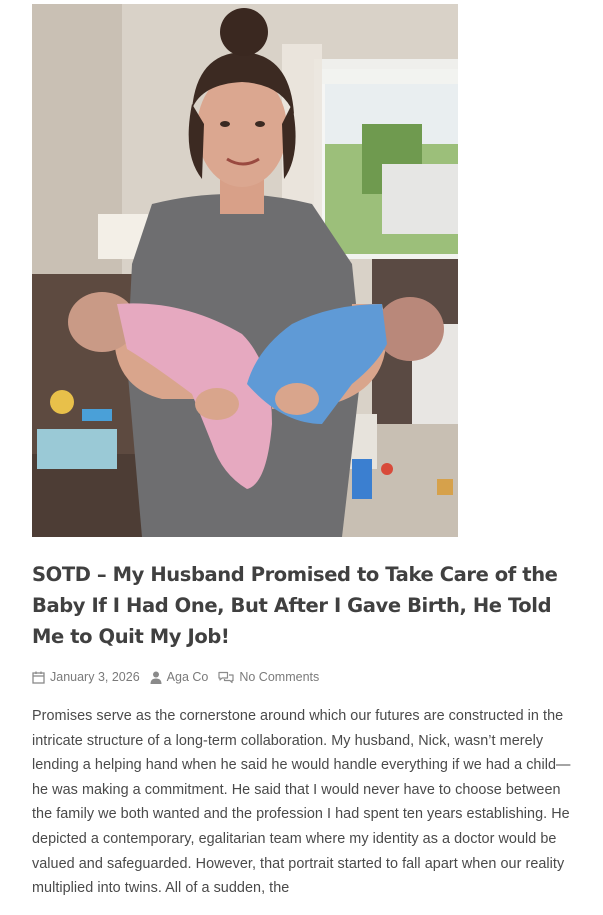 Image resolution: width=603 pixels, height=915 pixels. I want to click on post-meta: January 3, 2026 Aga Co No Comments, so click(302, 677).